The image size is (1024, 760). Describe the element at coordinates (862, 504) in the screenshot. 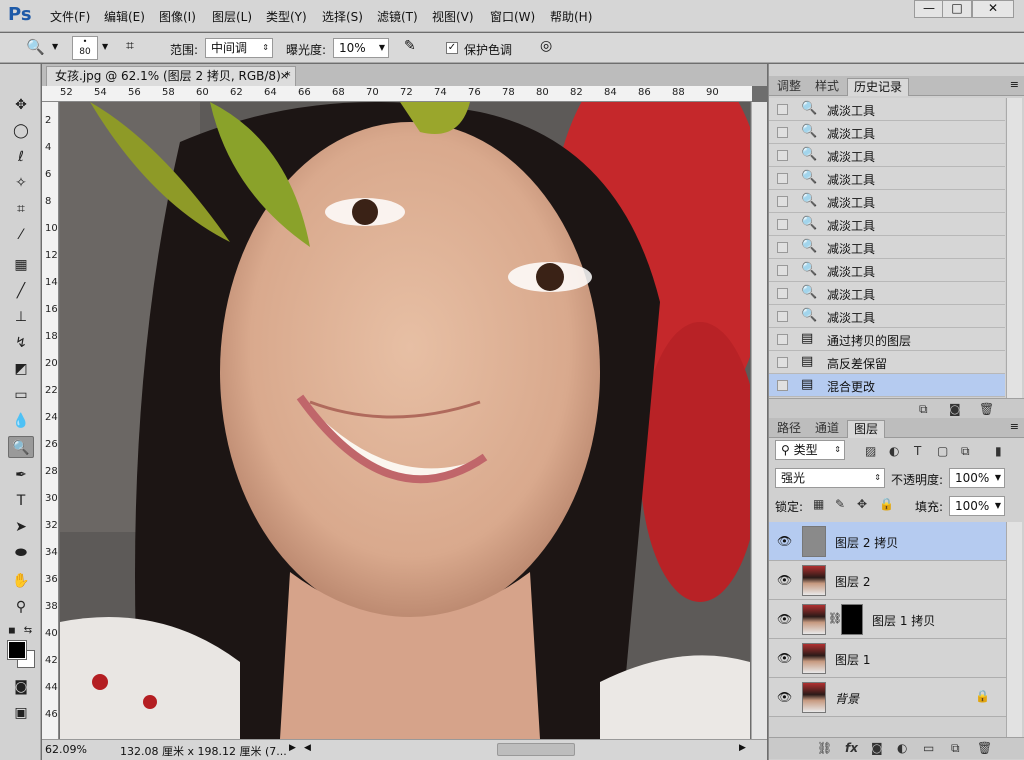

I see `lock-position-icon: ✥` at that location.